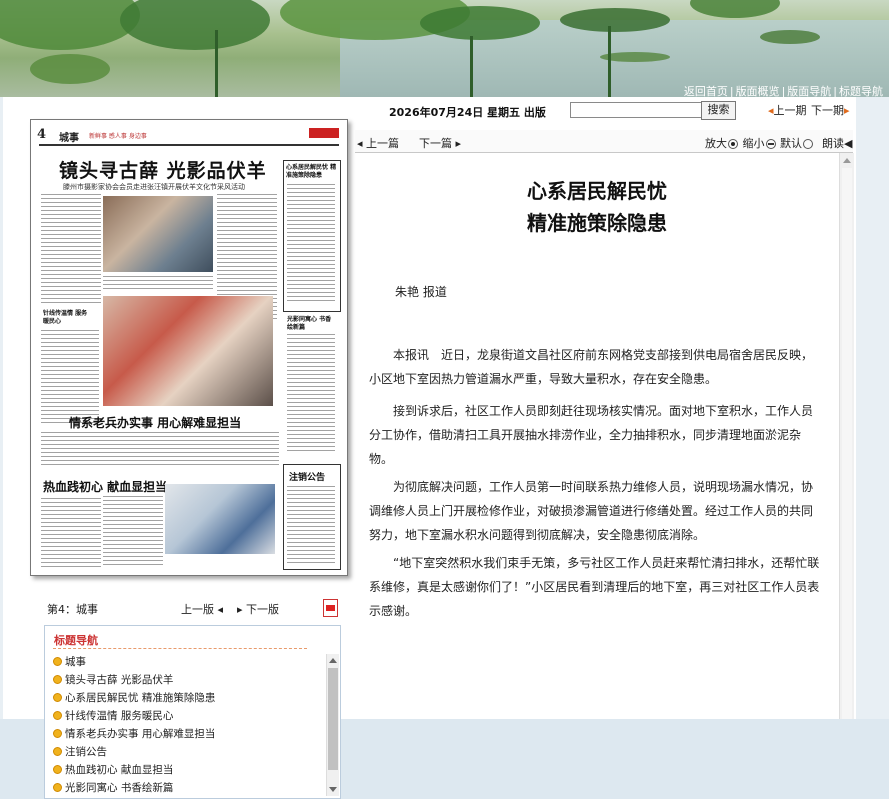 This screenshot has height=799, width=889. Describe the element at coordinates (65, 317) in the screenshot. I see `side-story-2-title: 针线传温情 服务暖民心` at that location.